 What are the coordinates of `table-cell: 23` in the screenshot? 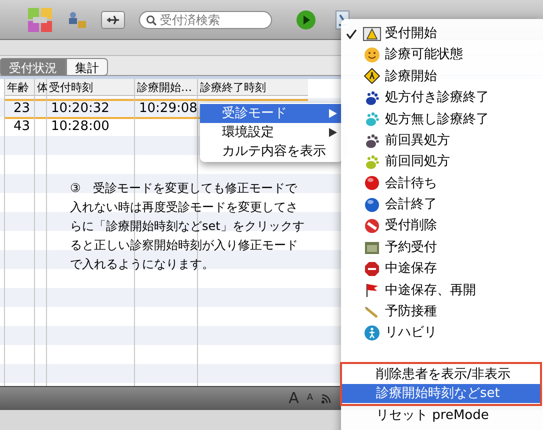 It's located at (19, 109).